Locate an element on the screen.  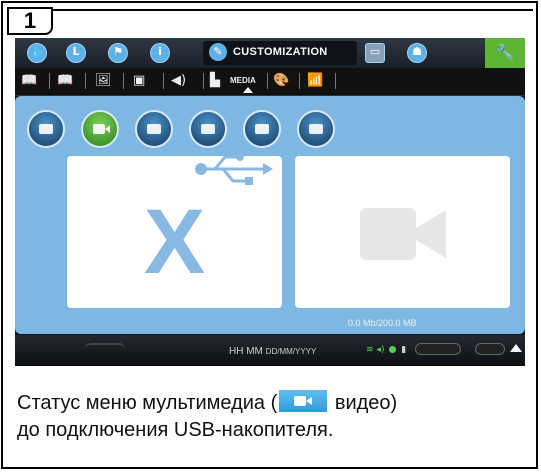
flag-icon: ⚑ is located at coordinates (118, 53).